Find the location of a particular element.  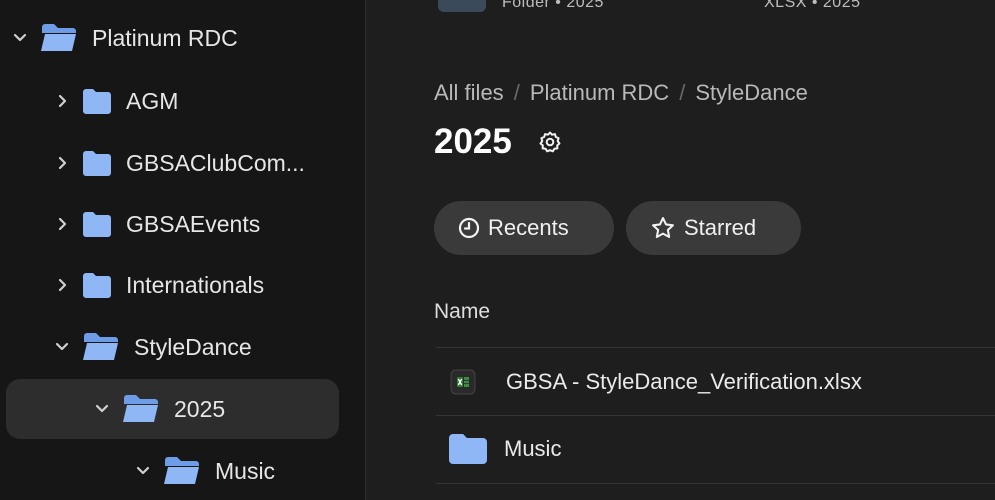

tree-item-styledance: StyleDance is located at coordinates (200, 347).